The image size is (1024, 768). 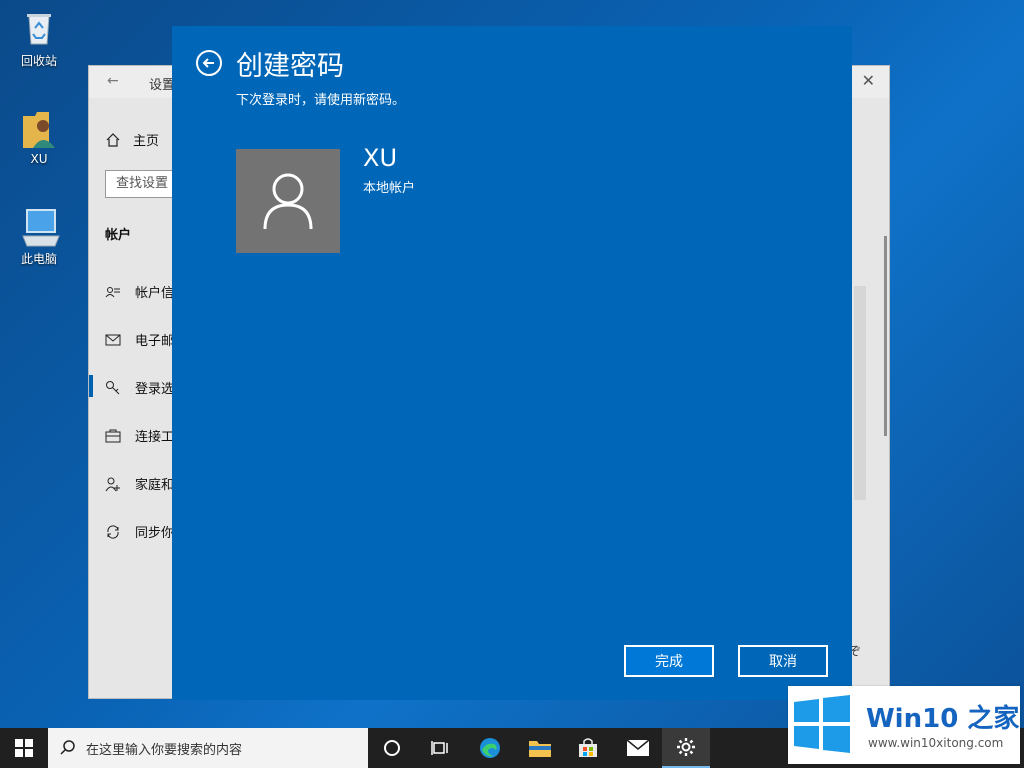 I want to click on scrollbar, so click(x=885, y=336).